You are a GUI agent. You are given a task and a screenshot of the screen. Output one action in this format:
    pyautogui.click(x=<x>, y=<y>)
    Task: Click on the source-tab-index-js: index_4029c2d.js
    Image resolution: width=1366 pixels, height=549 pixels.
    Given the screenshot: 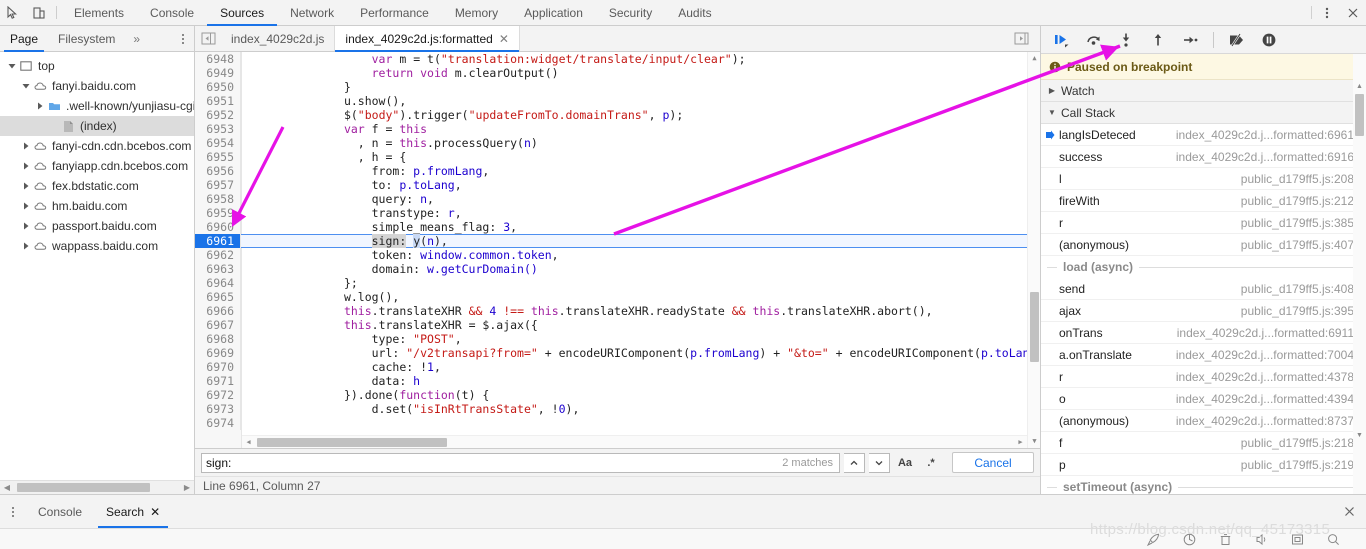 What is the action you would take?
    pyautogui.click(x=278, y=38)
    